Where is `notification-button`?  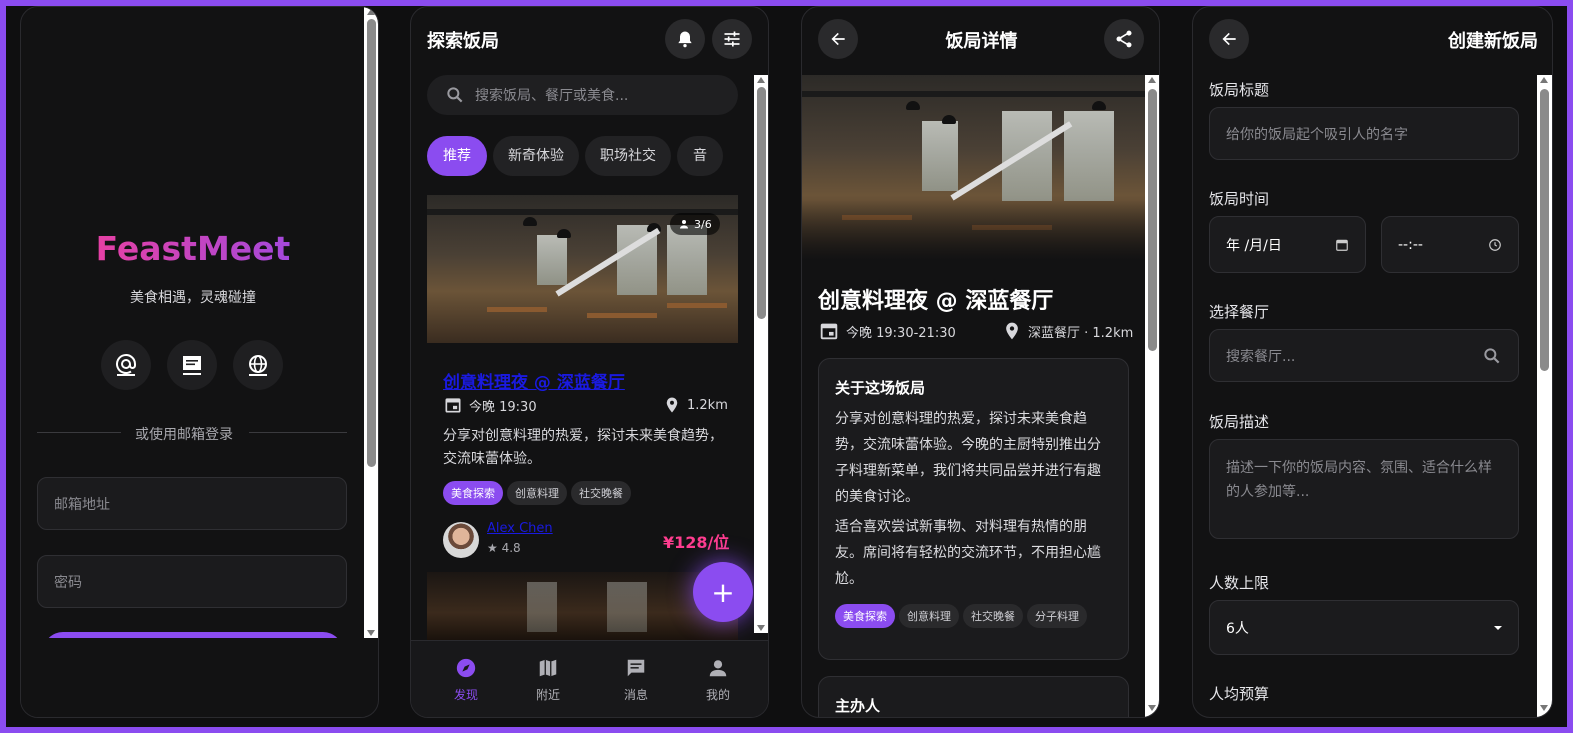
notification-button is located at coordinates (685, 39).